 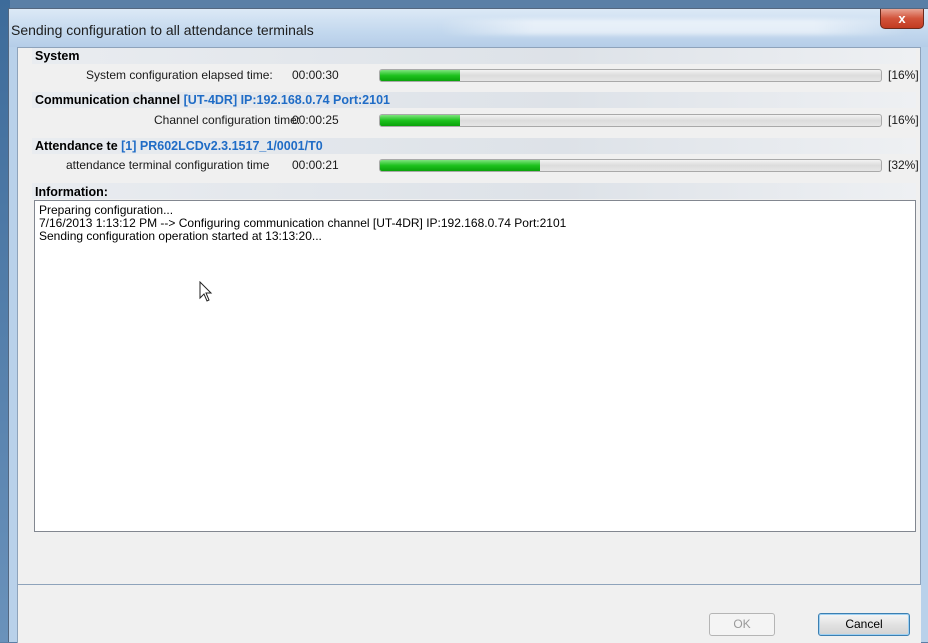 I want to click on close-icon: x, so click(x=902, y=18).